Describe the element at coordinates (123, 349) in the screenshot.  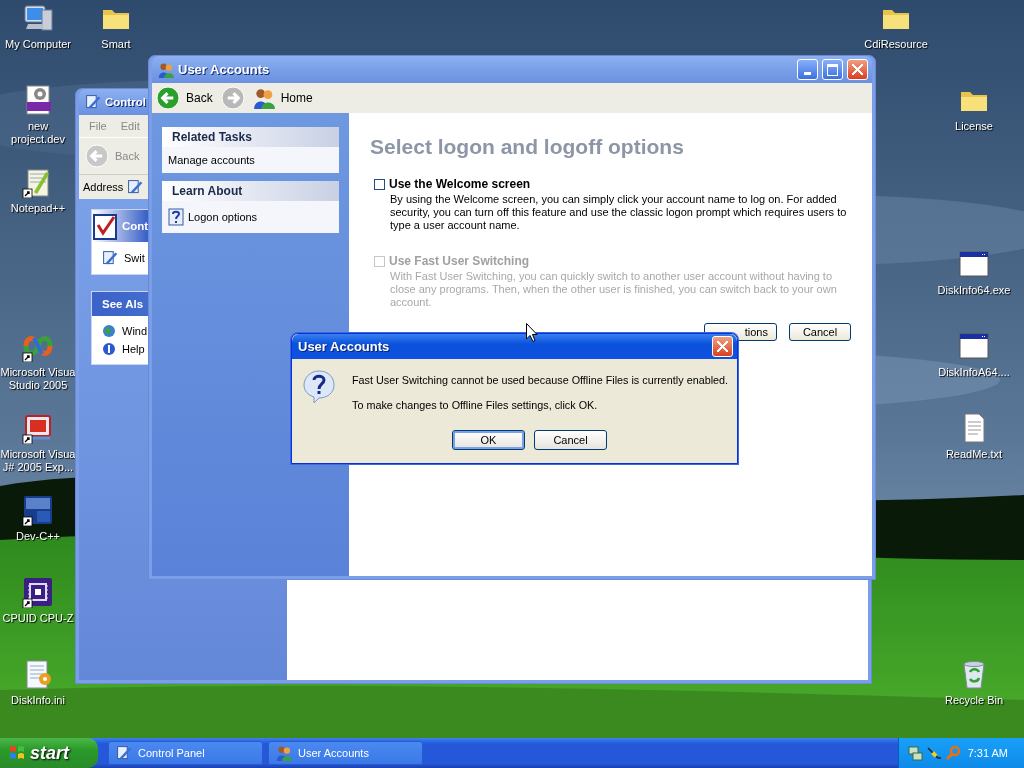
I see `see-also-link: Help` at that location.